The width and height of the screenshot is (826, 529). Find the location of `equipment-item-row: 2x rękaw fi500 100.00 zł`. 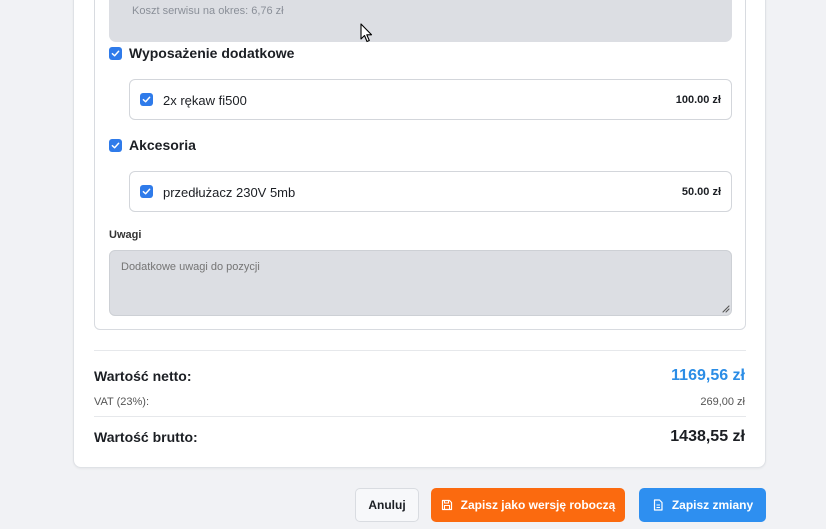

equipment-item-row: 2x rękaw fi500 100.00 zł is located at coordinates (430, 99).